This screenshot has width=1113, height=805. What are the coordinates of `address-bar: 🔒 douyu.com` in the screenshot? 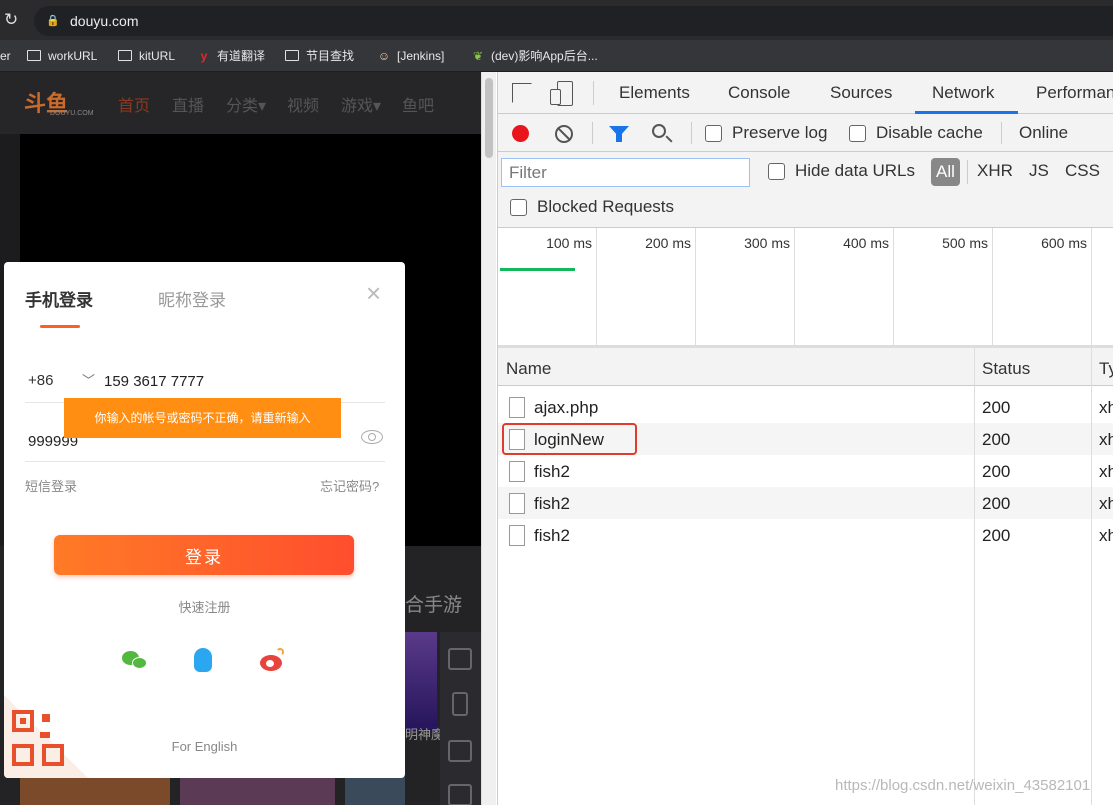 It's located at (573, 21).